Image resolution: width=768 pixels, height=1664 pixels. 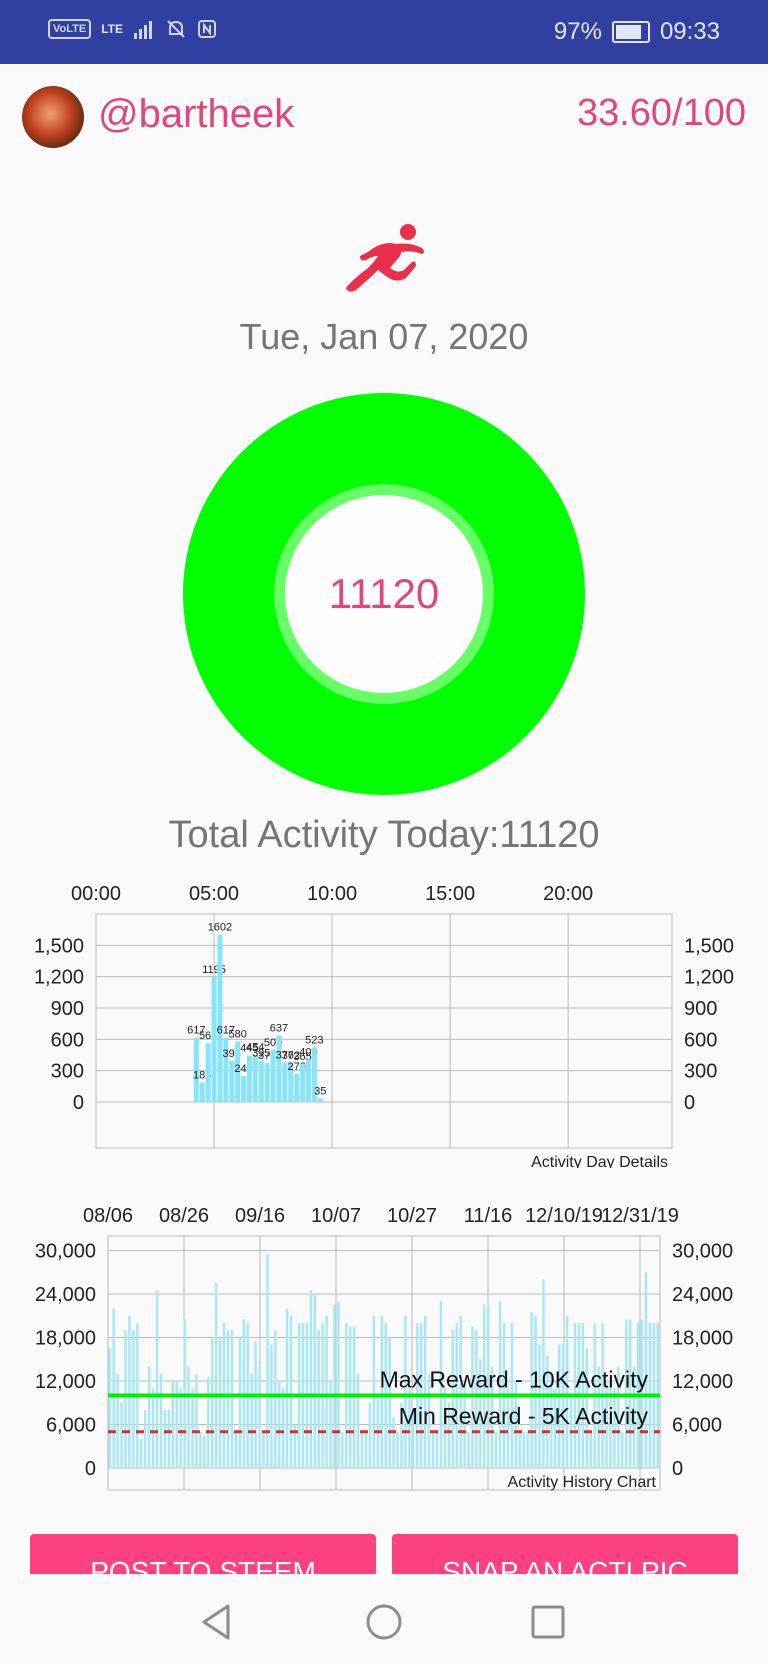 I want to click on y-tick-label-right: 1,500, so click(x=709, y=946).